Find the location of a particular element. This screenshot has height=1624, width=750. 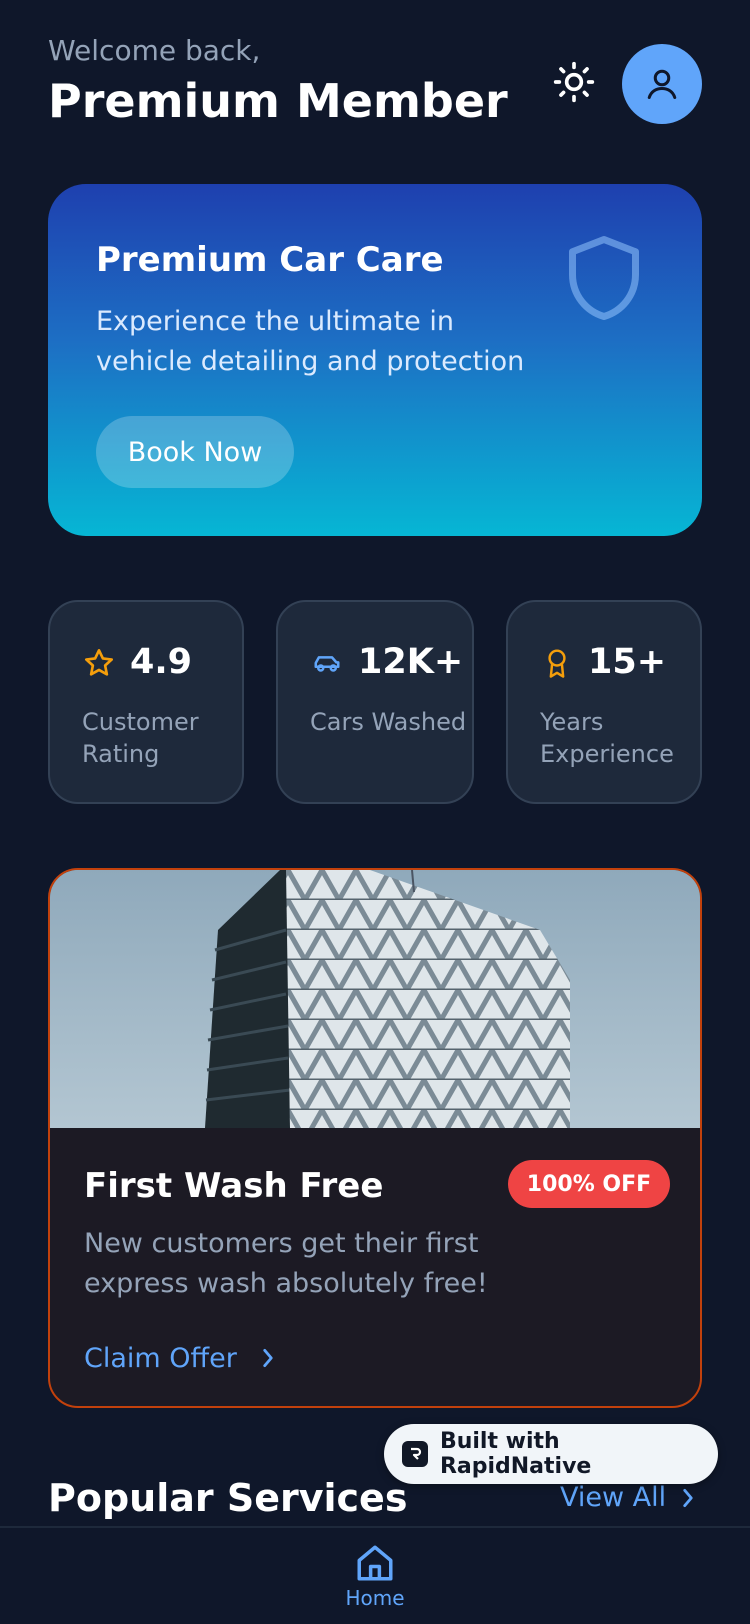

stat-value: 12K+ is located at coordinates (411, 662).